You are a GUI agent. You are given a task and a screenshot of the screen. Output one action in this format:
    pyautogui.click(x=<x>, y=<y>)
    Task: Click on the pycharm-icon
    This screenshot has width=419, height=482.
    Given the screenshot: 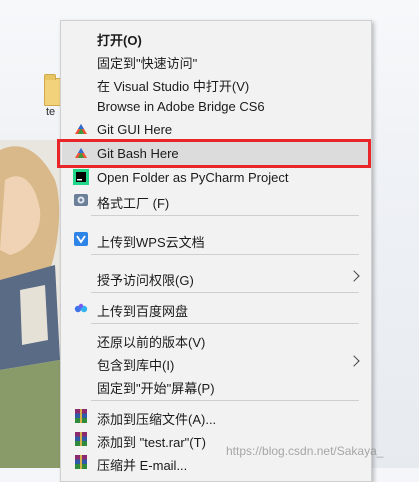 What is the action you would take?
    pyautogui.click(x=81, y=177)
    